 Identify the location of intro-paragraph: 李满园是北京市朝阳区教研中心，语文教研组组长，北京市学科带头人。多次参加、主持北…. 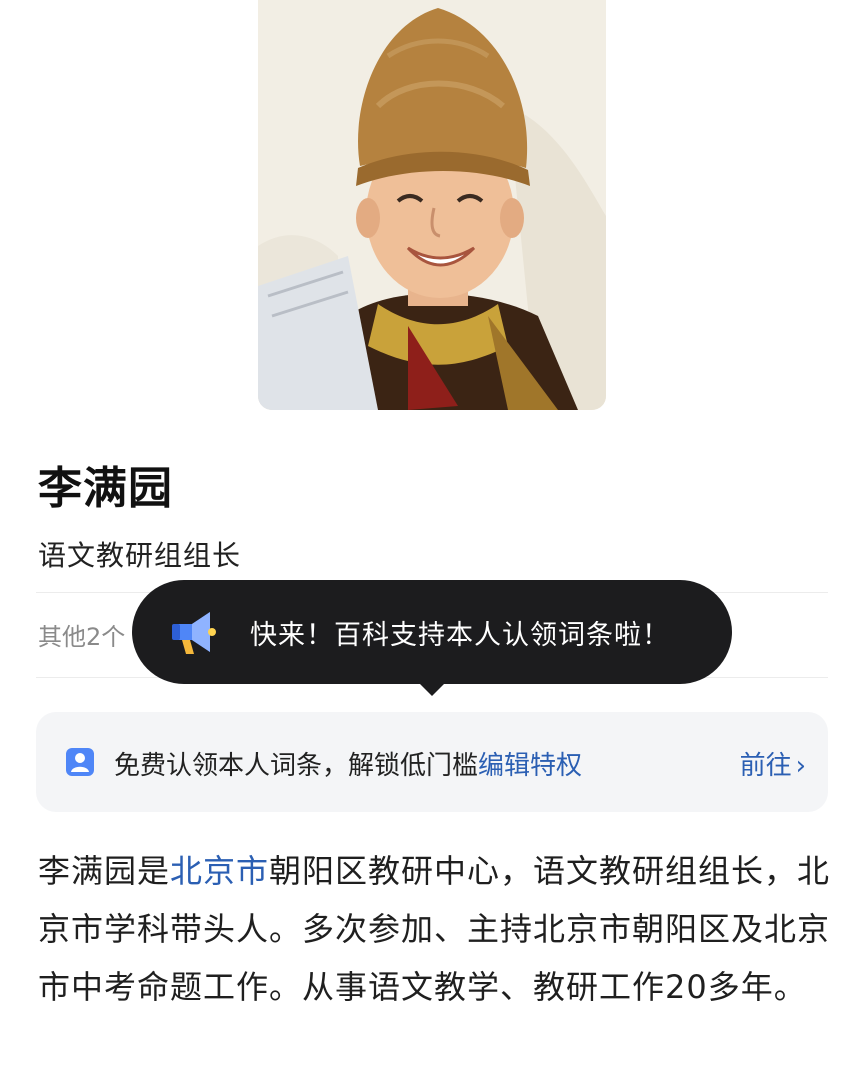
(438, 929).